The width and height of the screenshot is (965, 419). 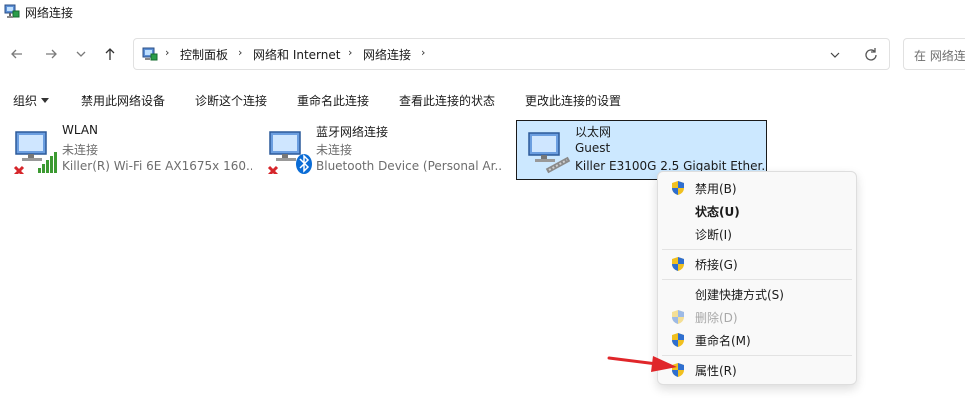 I want to click on up-button, so click(x=110, y=54).